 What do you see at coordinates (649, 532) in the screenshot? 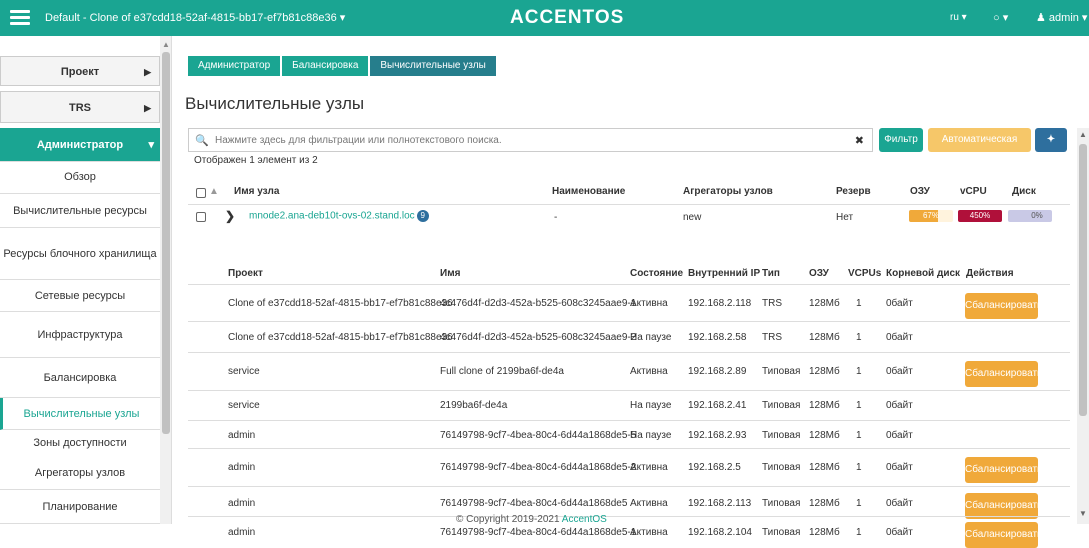
I see `cell-state: Активна` at bounding box center [649, 532].